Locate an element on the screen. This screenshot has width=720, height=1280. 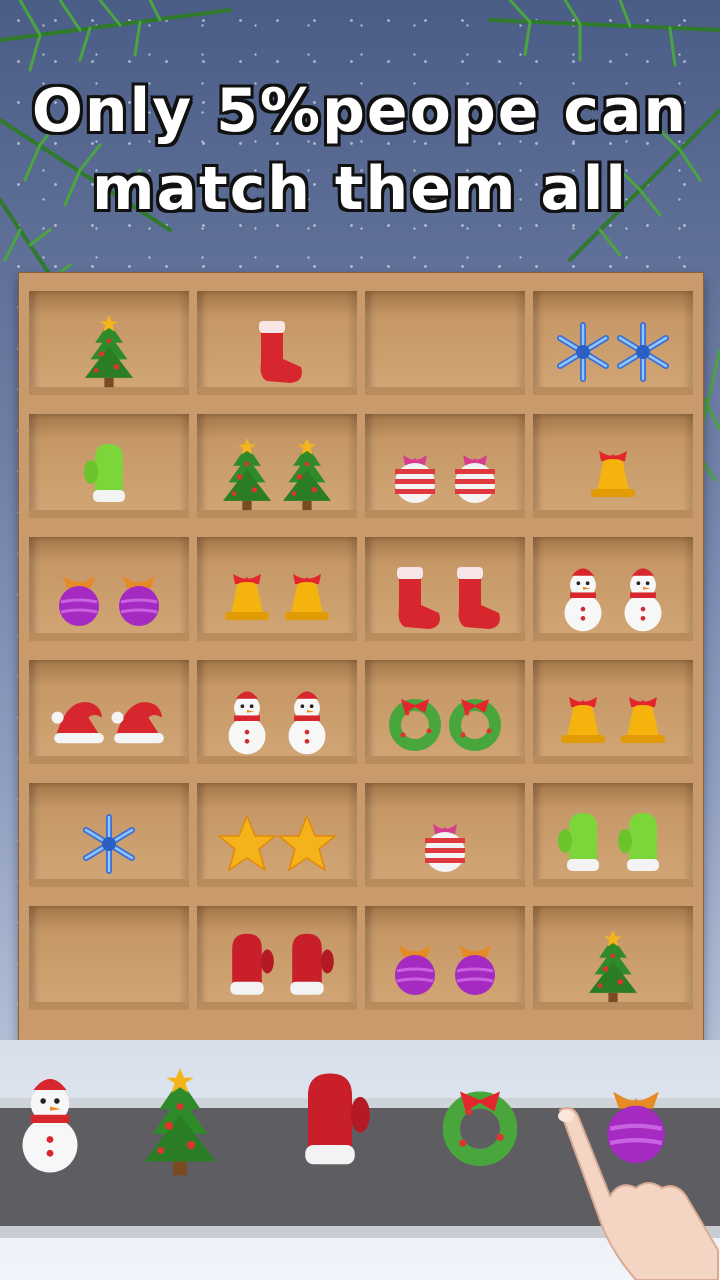
headline-line-2: match them all is located at coordinates (360, 189).